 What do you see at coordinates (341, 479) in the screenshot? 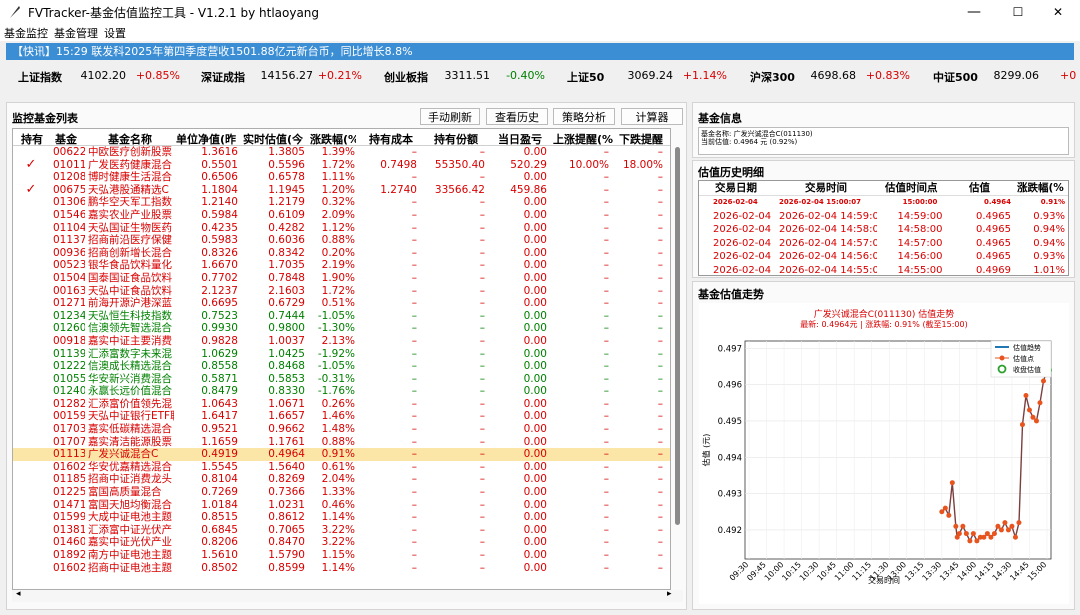
I see `table-row: 011854招商中证消费龙头 0.8104 0.8269 2.04% – – 0.00 – –` at bounding box center [341, 479].